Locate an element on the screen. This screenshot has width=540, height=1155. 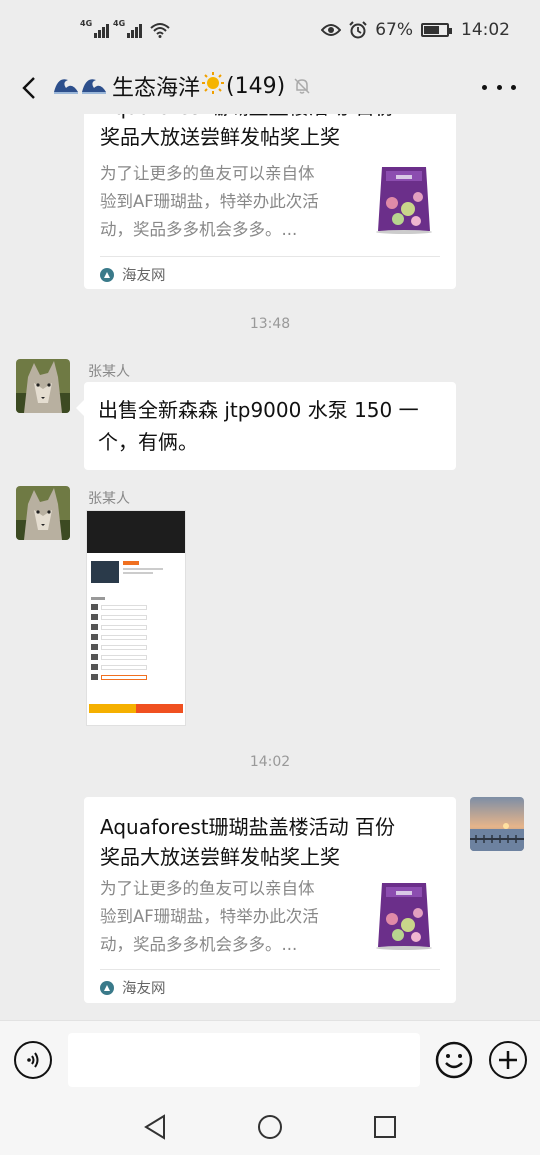
more-icon is located at coordinates (484, 87).